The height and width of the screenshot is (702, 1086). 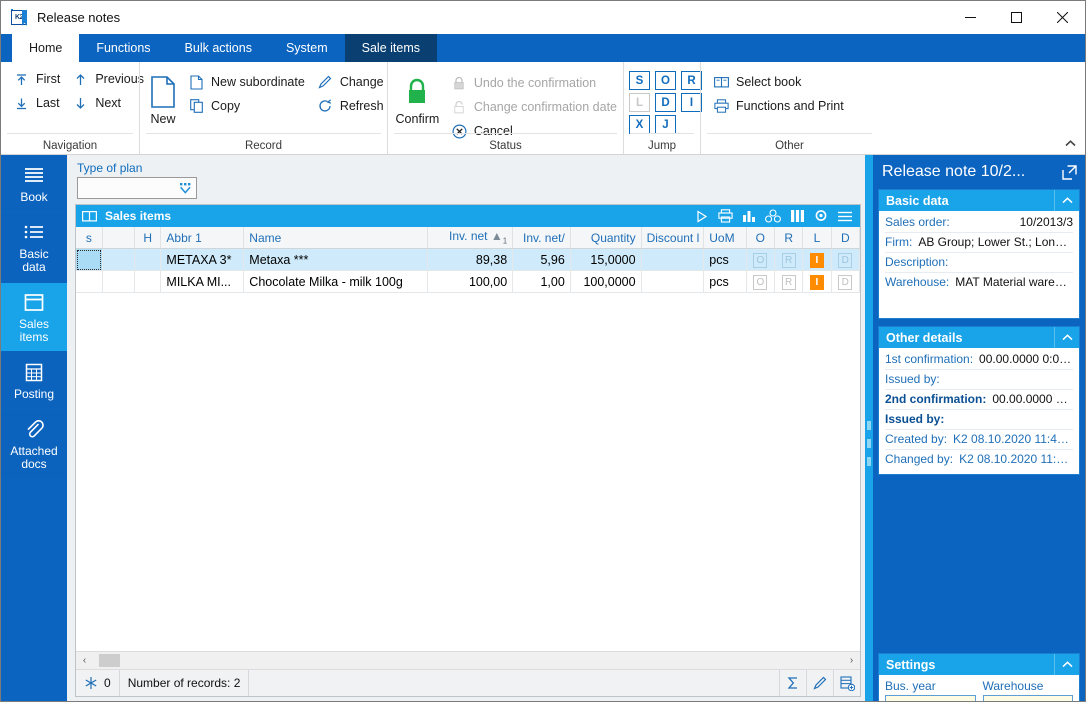 What do you see at coordinates (148, 238) in the screenshot?
I see `column-header-h: H` at bounding box center [148, 238].